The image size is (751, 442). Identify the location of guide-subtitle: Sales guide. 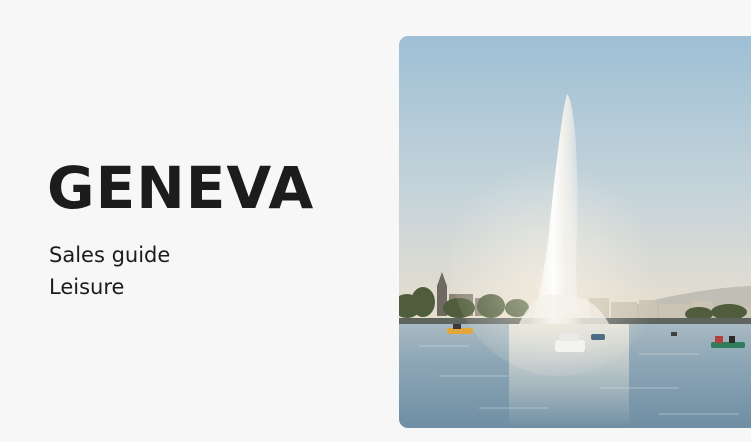
(110, 255).